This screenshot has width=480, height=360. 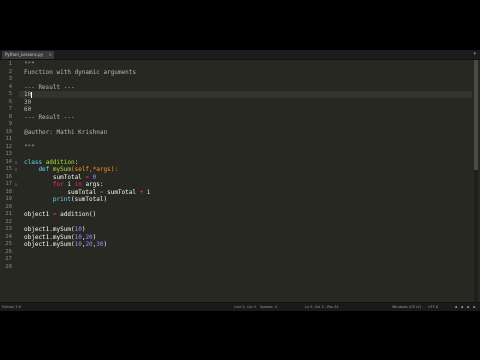 I want to click on line-number: 7, so click(x=10, y=109).